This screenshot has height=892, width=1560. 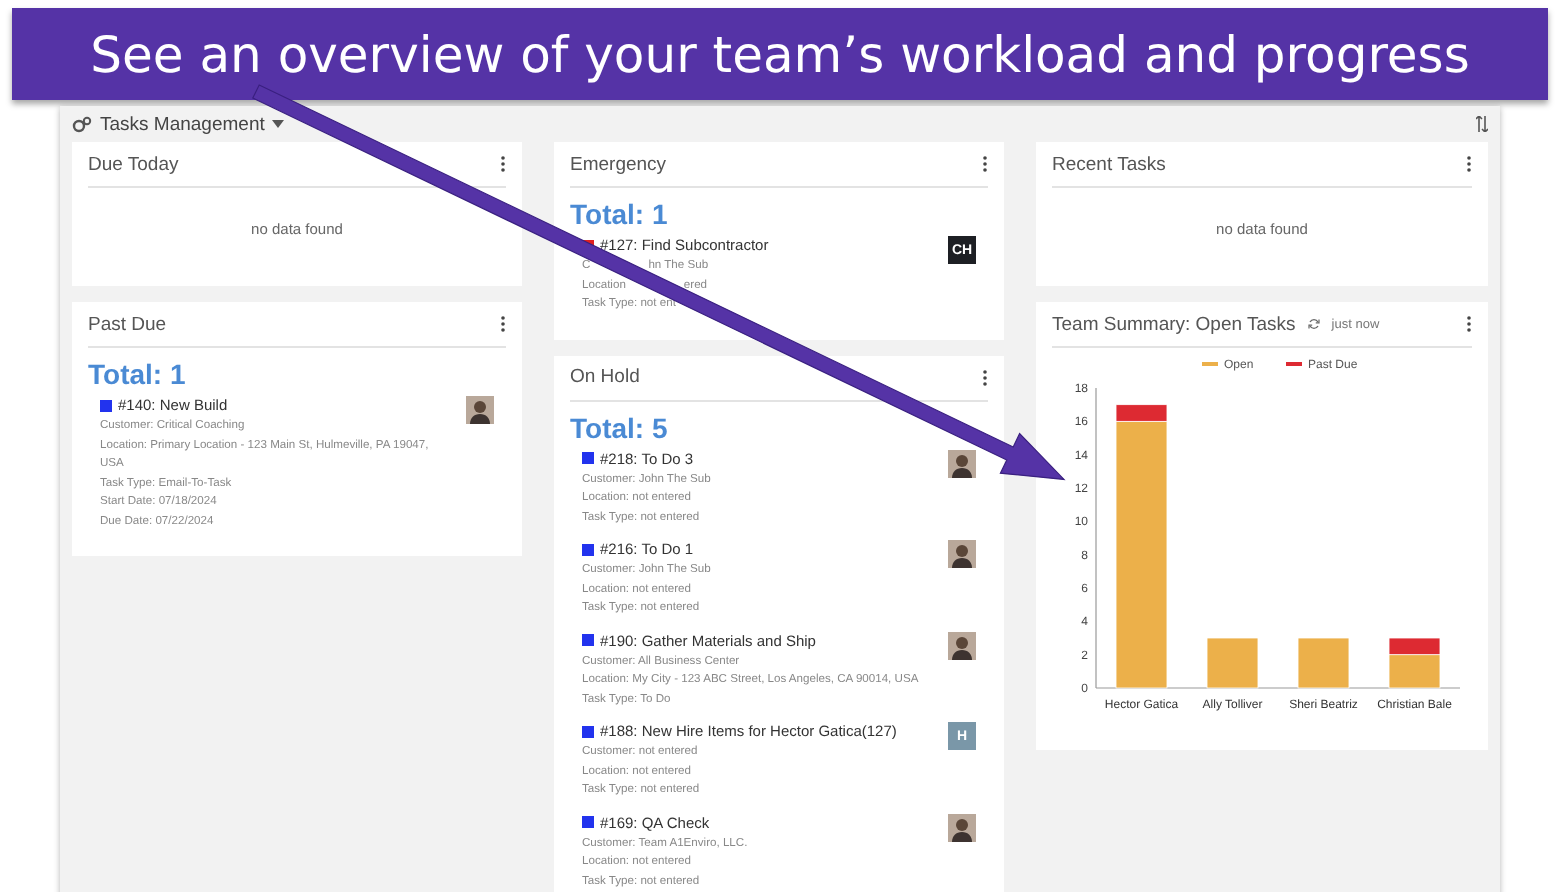 What do you see at coordinates (1174, 324) in the screenshot?
I see `widget-title: Team Summary: Open Tasks` at bounding box center [1174, 324].